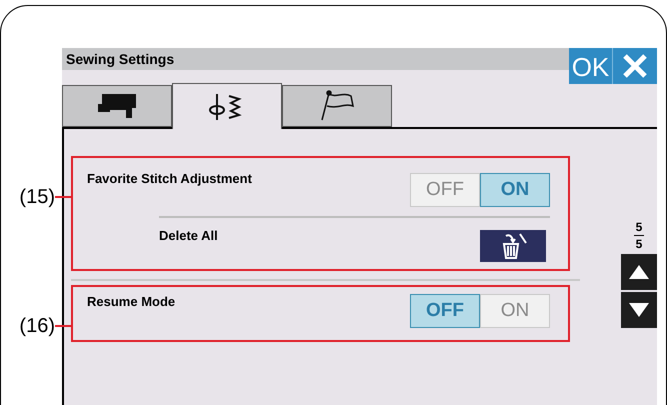 The image size is (667, 405). What do you see at coordinates (639, 244) in the screenshot?
I see `page-total: 5` at bounding box center [639, 244].